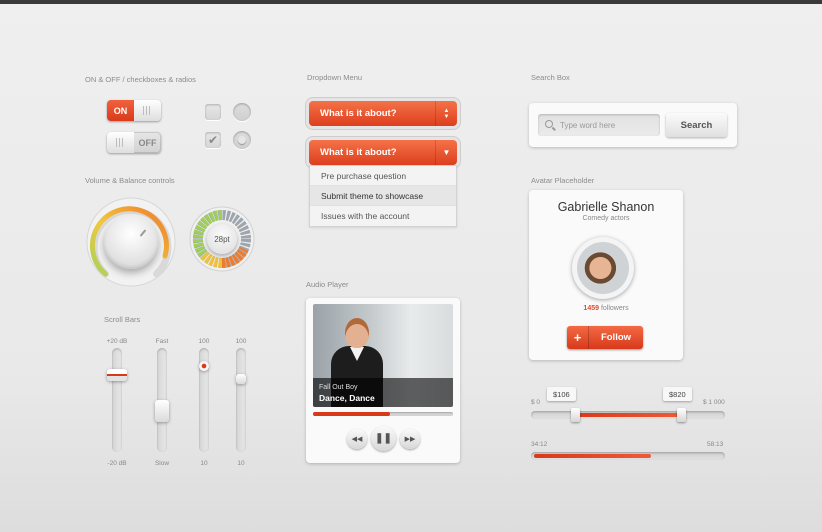  I want to click on range-fill, so click(628, 415).